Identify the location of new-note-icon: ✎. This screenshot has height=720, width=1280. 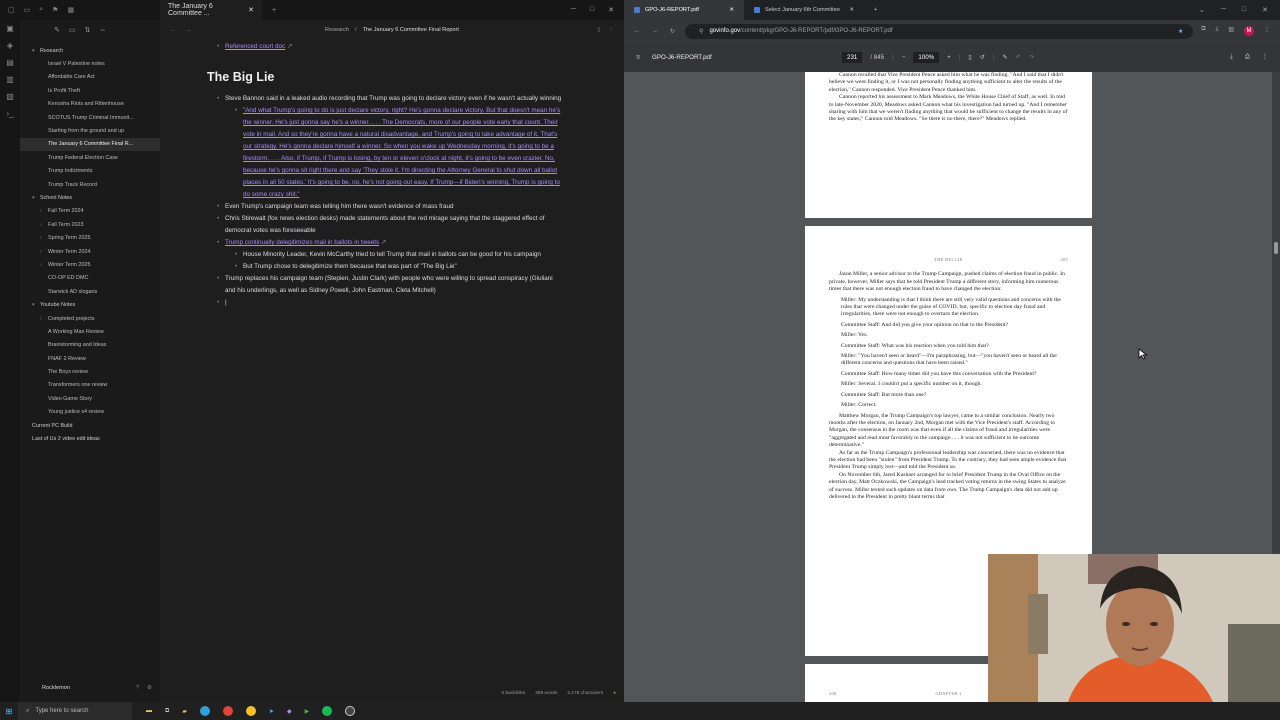
(57, 30).